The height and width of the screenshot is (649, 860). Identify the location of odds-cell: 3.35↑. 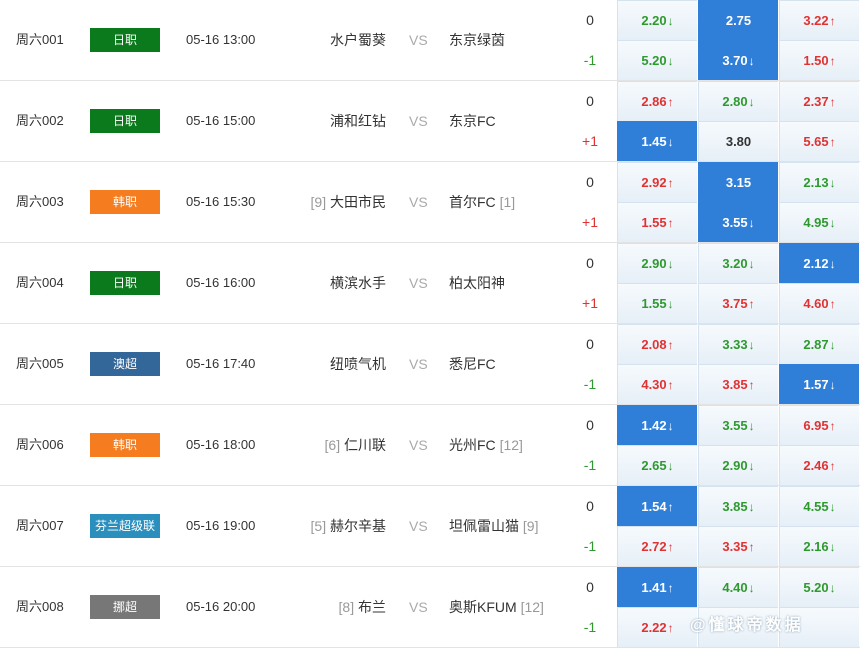
(738, 546).